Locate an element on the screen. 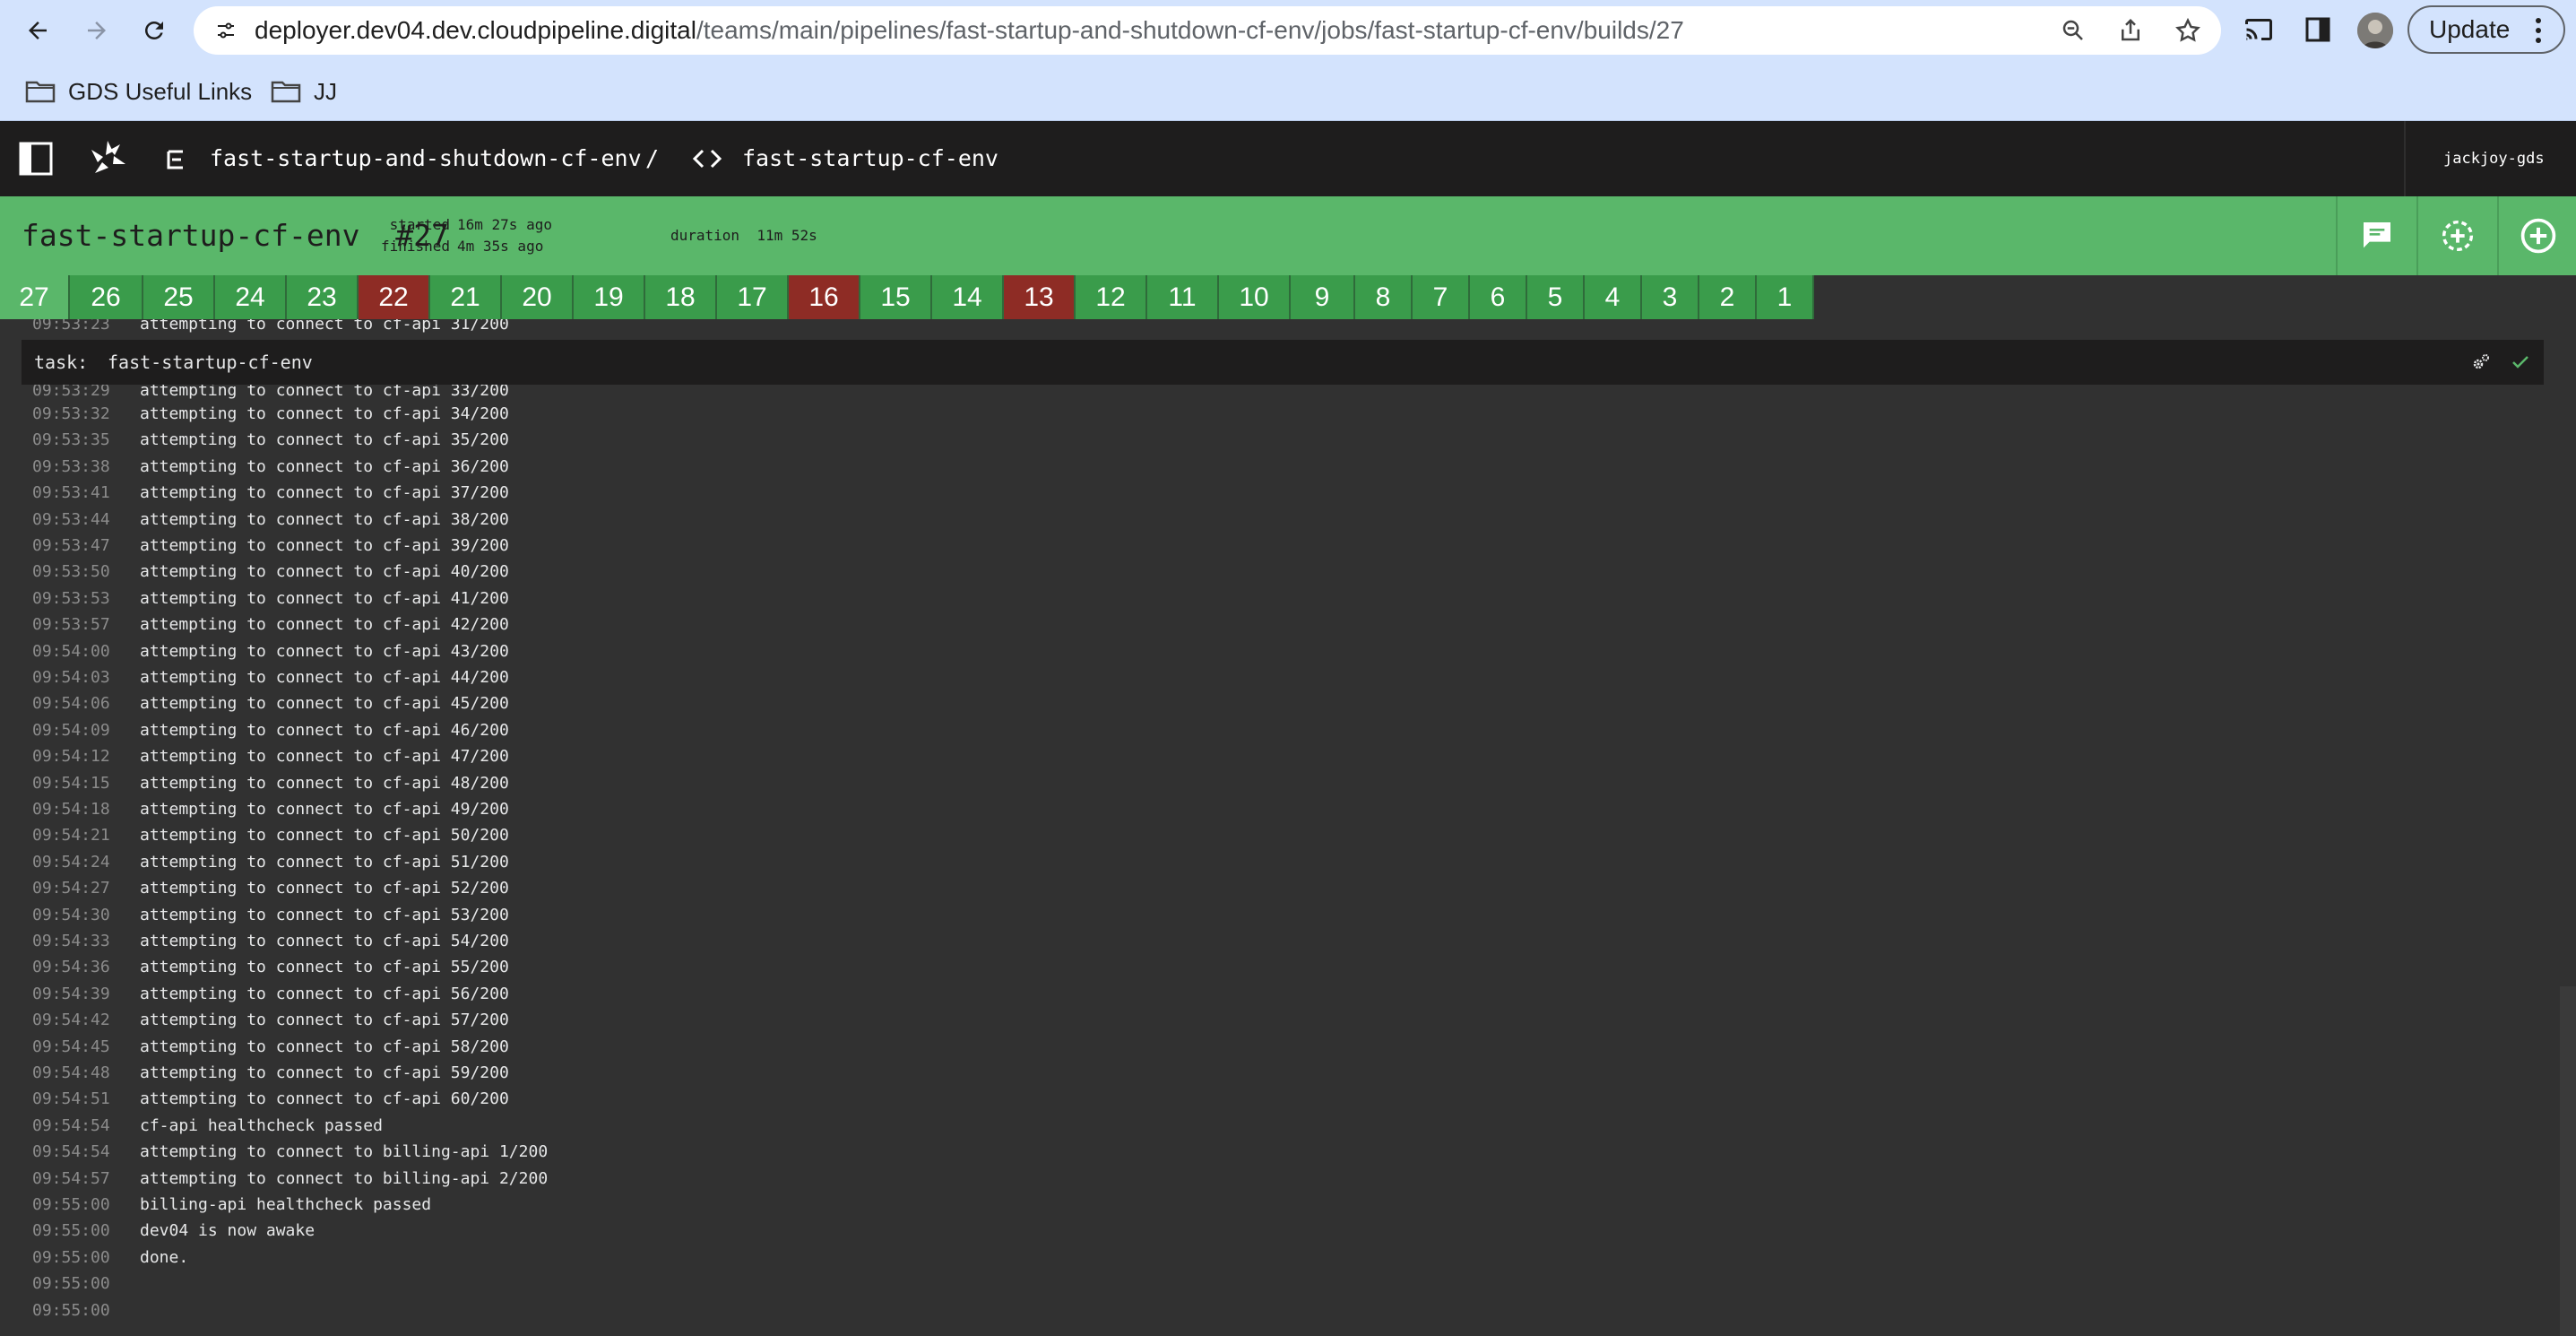 This screenshot has width=2576, height=1336. arrow-left-icon is located at coordinates (38, 31).